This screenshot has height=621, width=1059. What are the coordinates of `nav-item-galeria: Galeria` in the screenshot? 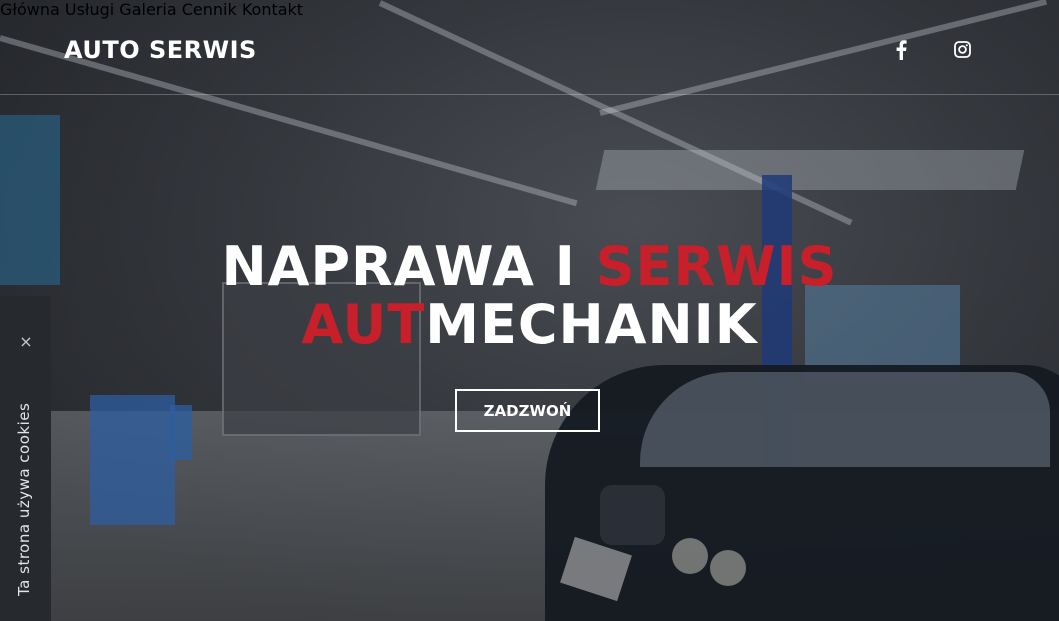 It's located at (147, 9).